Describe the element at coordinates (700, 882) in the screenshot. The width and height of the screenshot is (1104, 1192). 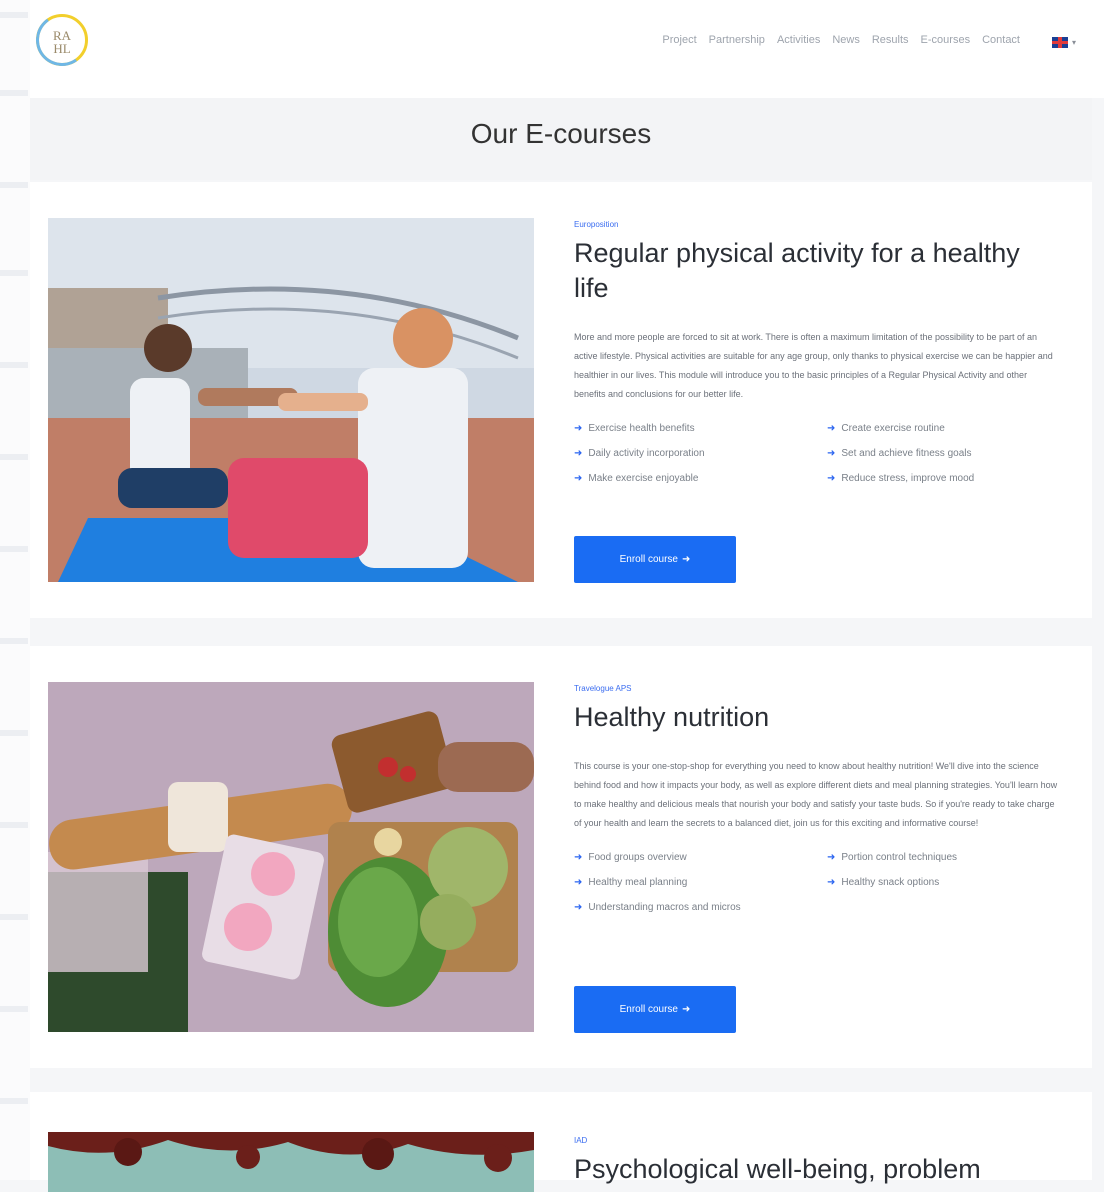
I see `bullet-item: ➜ Healthy meal planning` at that location.